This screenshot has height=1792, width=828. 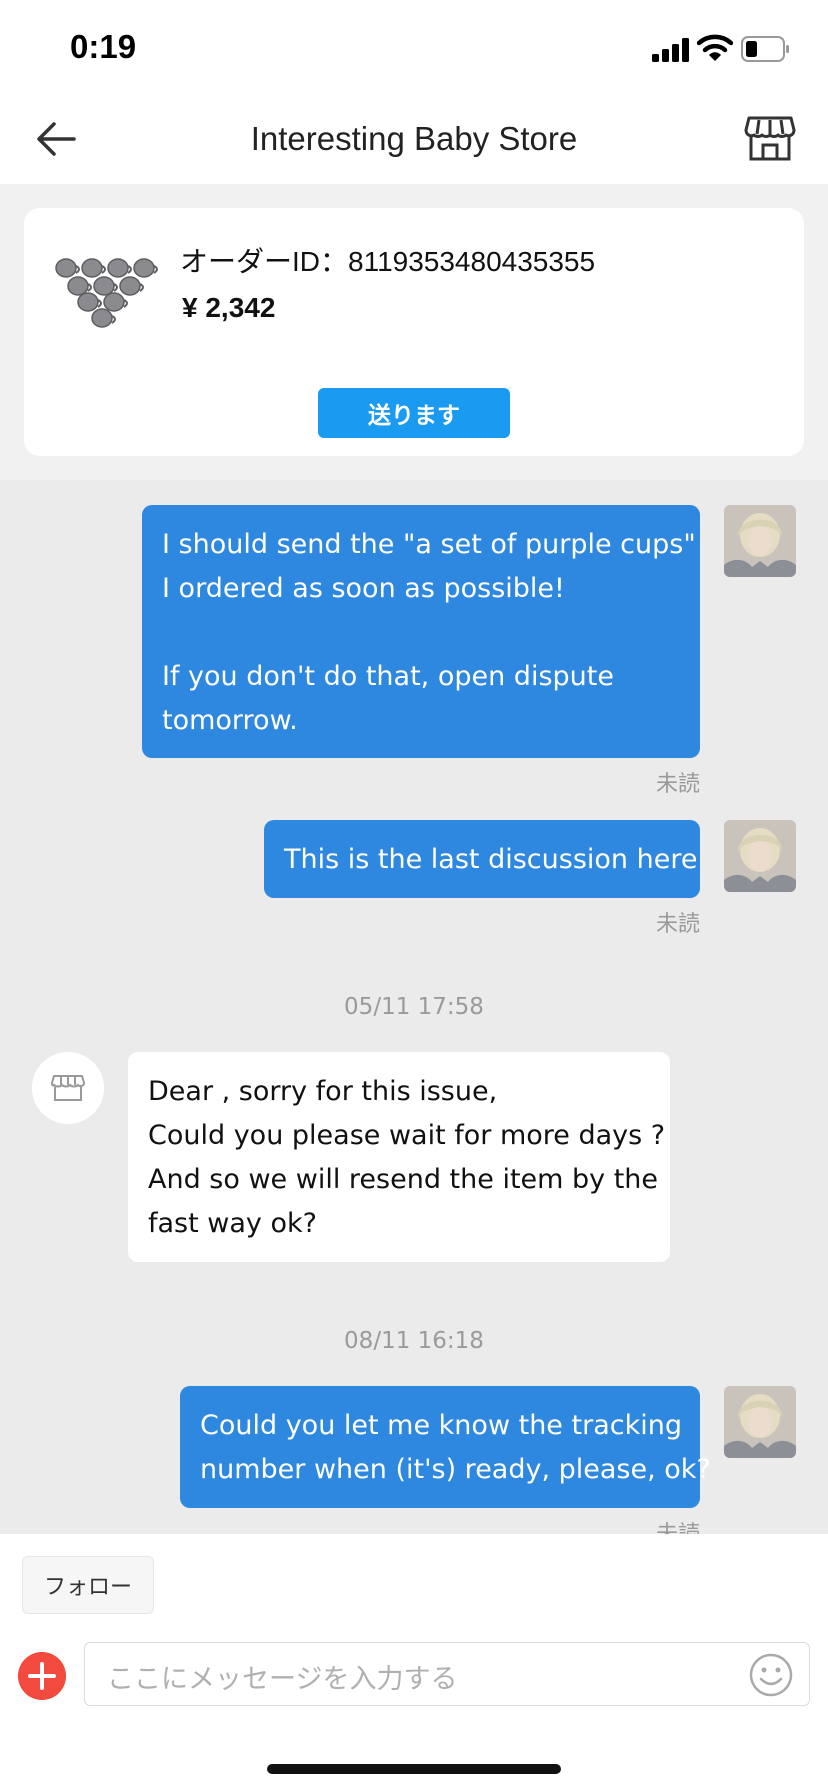 What do you see at coordinates (407, 1135) in the screenshot?
I see `message-text: Could you please wait for more days ?` at bounding box center [407, 1135].